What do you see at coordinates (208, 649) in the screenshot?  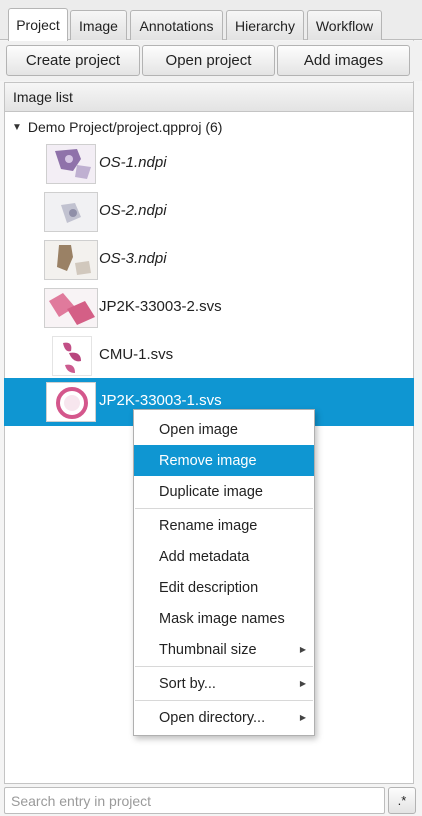 I see `menu-label: Thumbnail size` at bounding box center [208, 649].